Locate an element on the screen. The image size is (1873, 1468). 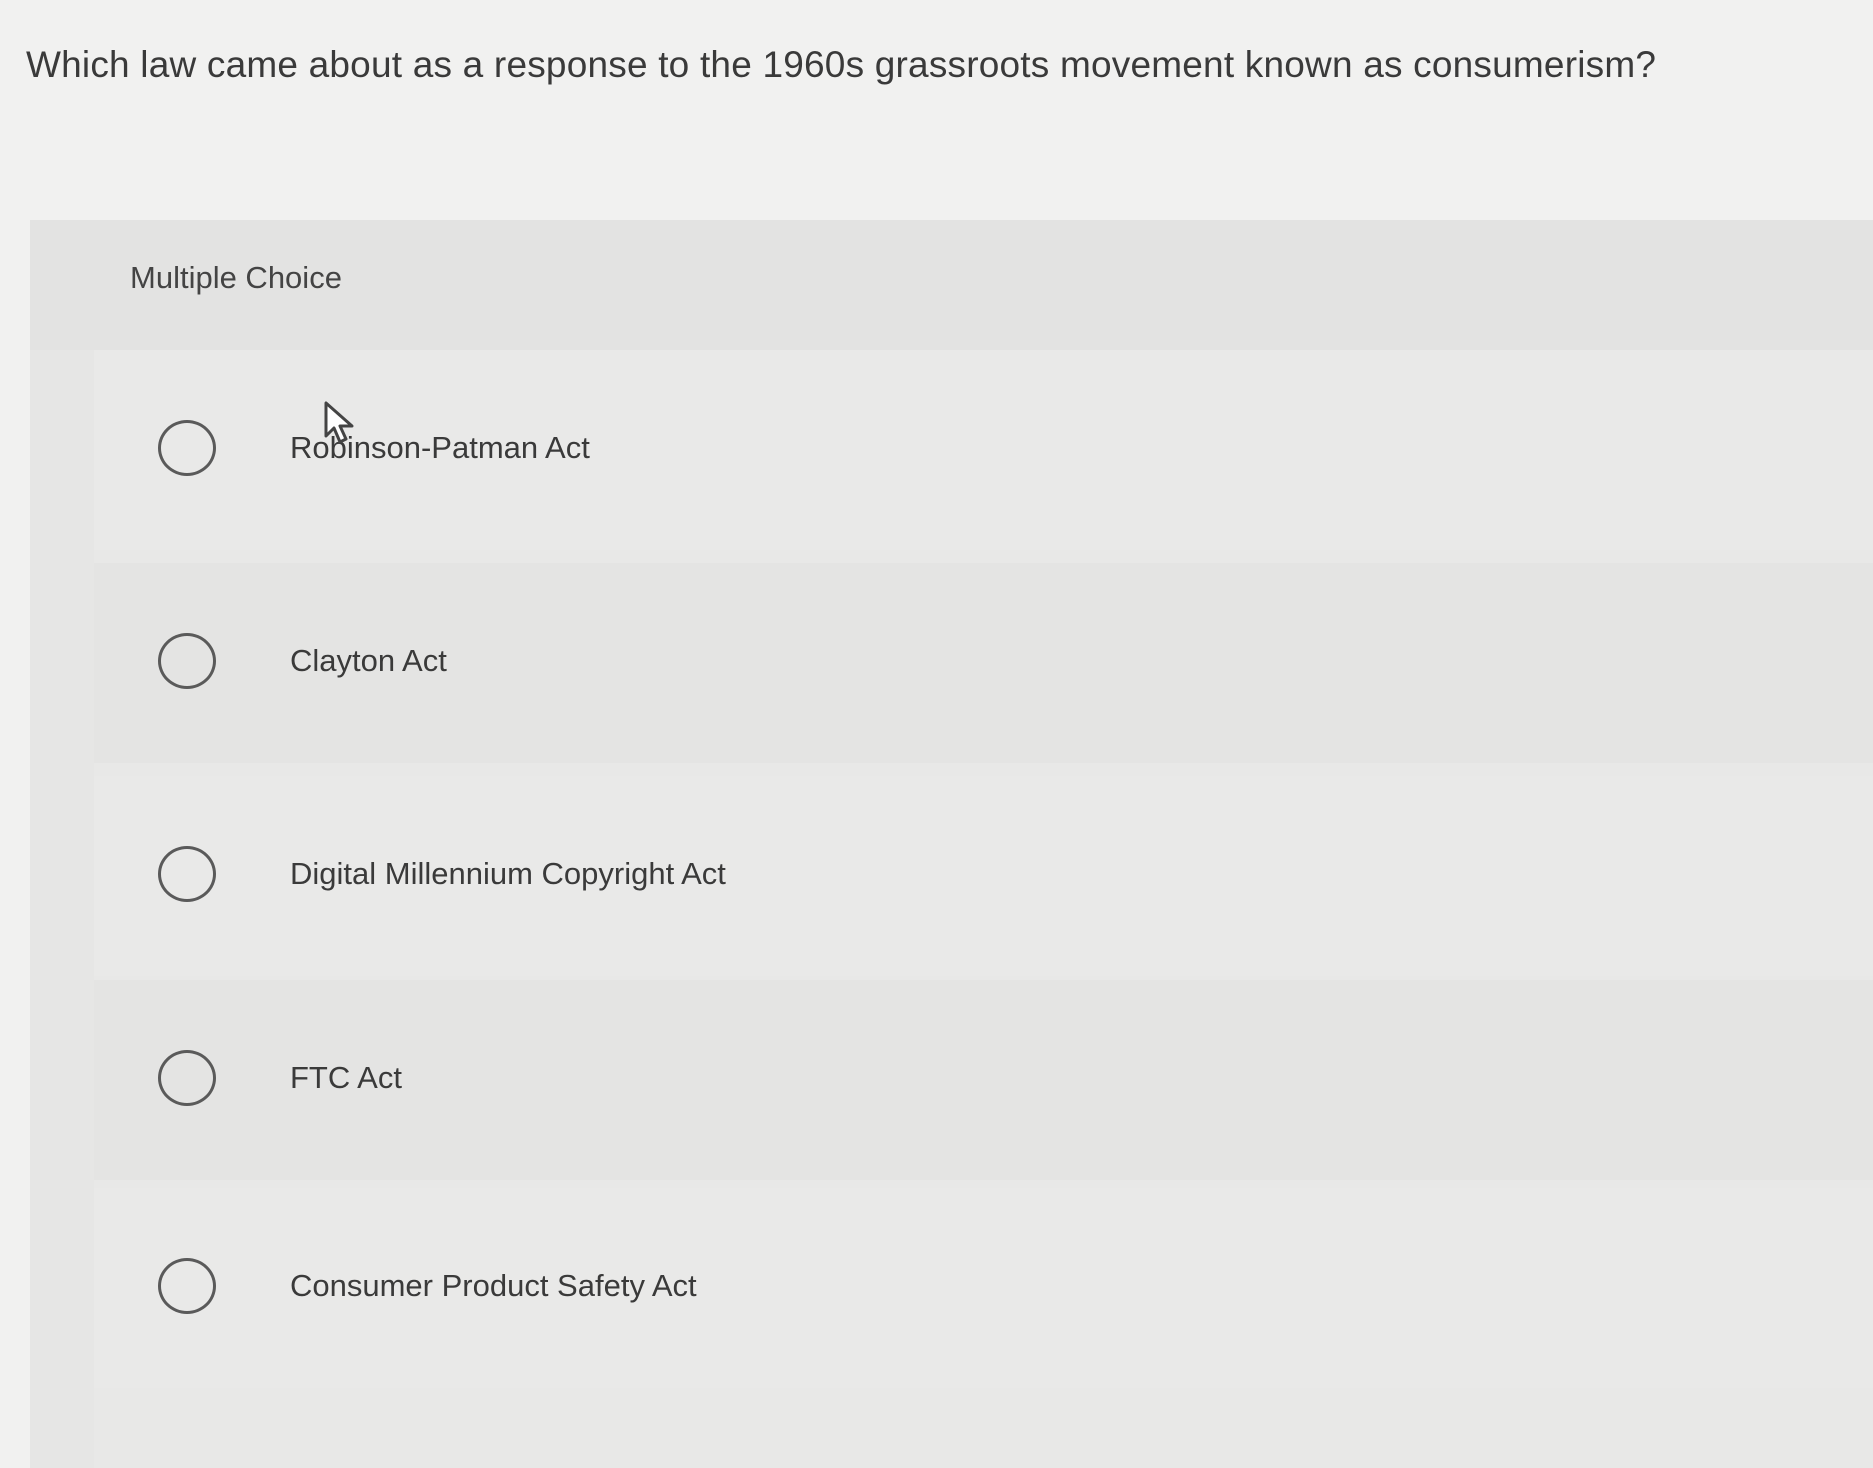
answer-option-consumer-product-safety: Consumer Product Safety Act is located at coordinates (983, 1288).